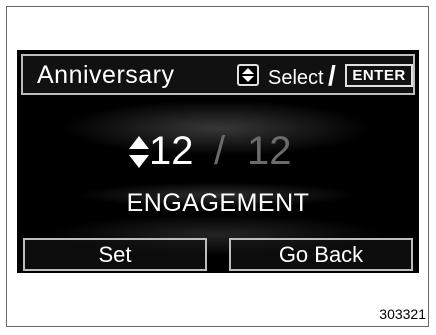  What do you see at coordinates (106, 75) in the screenshot?
I see `screen-title: Anniversary` at bounding box center [106, 75].